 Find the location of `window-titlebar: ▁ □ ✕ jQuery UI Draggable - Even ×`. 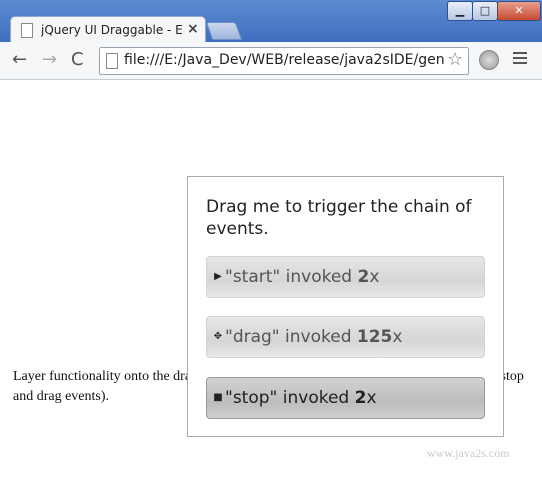

window-titlebar: ▁ □ ✕ jQuery UI Draggable - Even × is located at coordinates (271, 21).